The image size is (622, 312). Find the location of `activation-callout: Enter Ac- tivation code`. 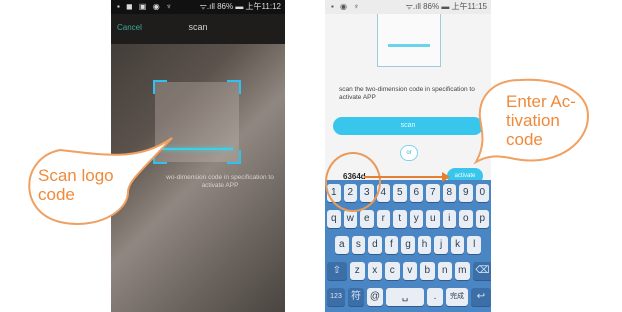

activation-callout: Enter Ac- tivation code is located at coordinates (541, 120).